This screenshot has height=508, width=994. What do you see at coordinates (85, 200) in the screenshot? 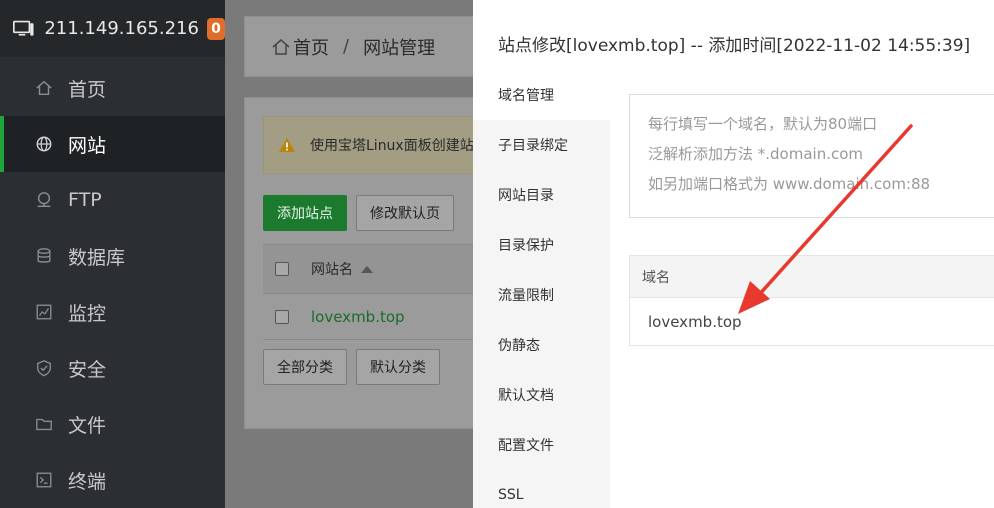
I see `sidebar-item-label: FTP` at bounding box center [85, 200].